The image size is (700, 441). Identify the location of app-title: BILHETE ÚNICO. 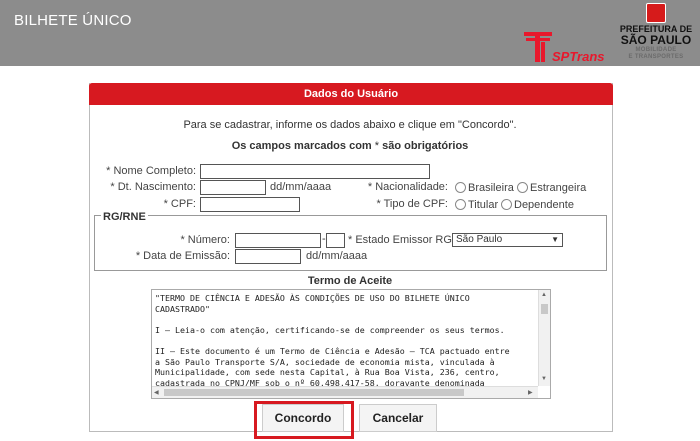
(73, 20).